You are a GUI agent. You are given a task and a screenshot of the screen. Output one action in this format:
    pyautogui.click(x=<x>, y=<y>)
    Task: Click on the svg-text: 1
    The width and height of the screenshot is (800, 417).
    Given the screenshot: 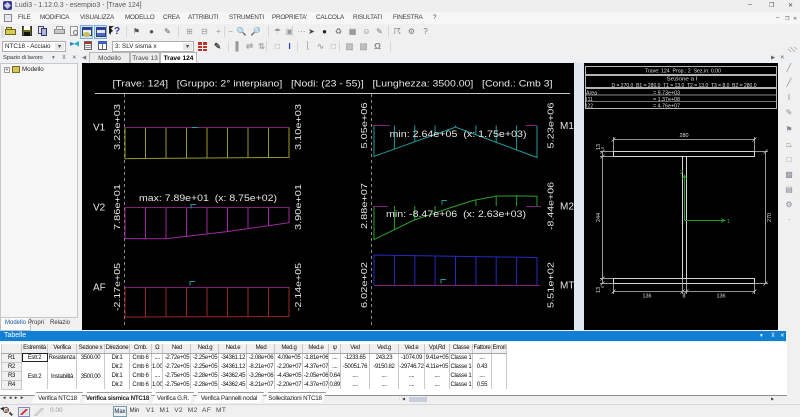 What is the action you would take?
    pyautogui.click(x=728, y=222)
    